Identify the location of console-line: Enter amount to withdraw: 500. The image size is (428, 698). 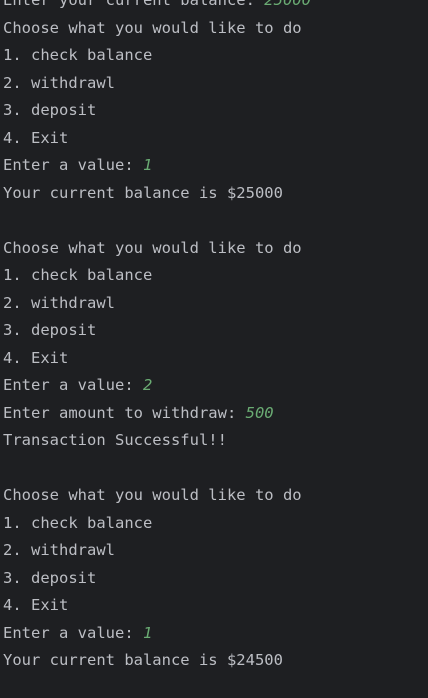
(215, 414).